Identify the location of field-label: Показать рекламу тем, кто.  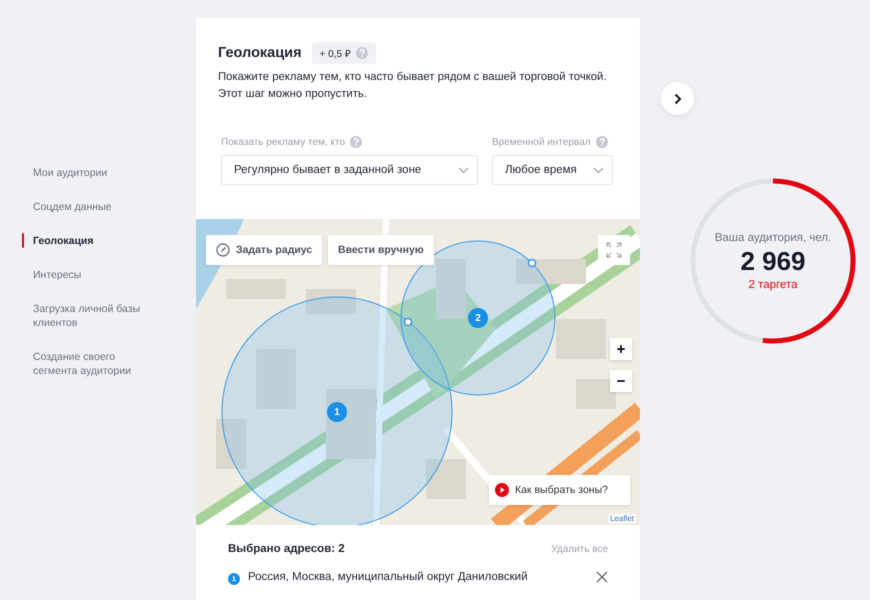
(283, 142).